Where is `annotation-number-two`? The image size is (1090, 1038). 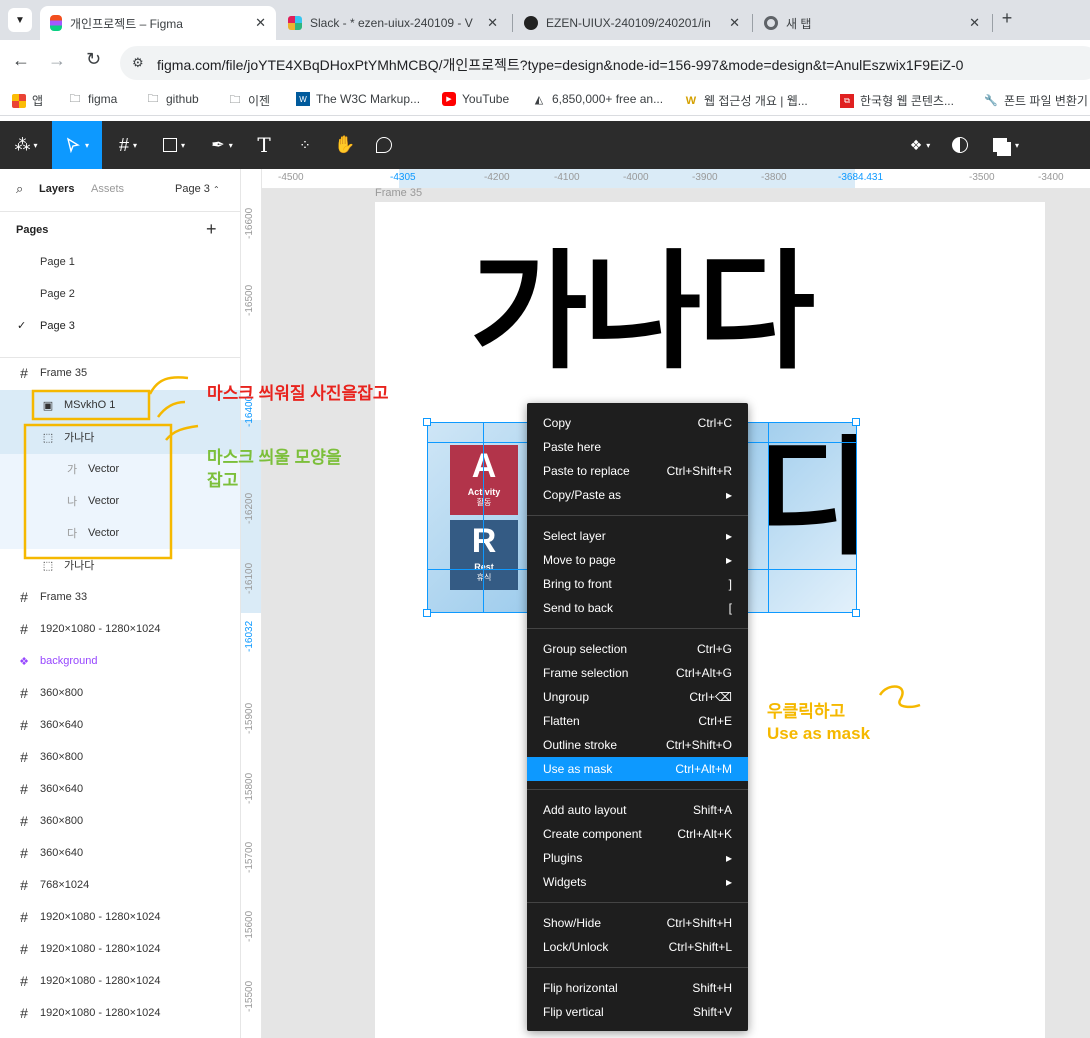 annotation-number-two is located at coordinates (899, 697).